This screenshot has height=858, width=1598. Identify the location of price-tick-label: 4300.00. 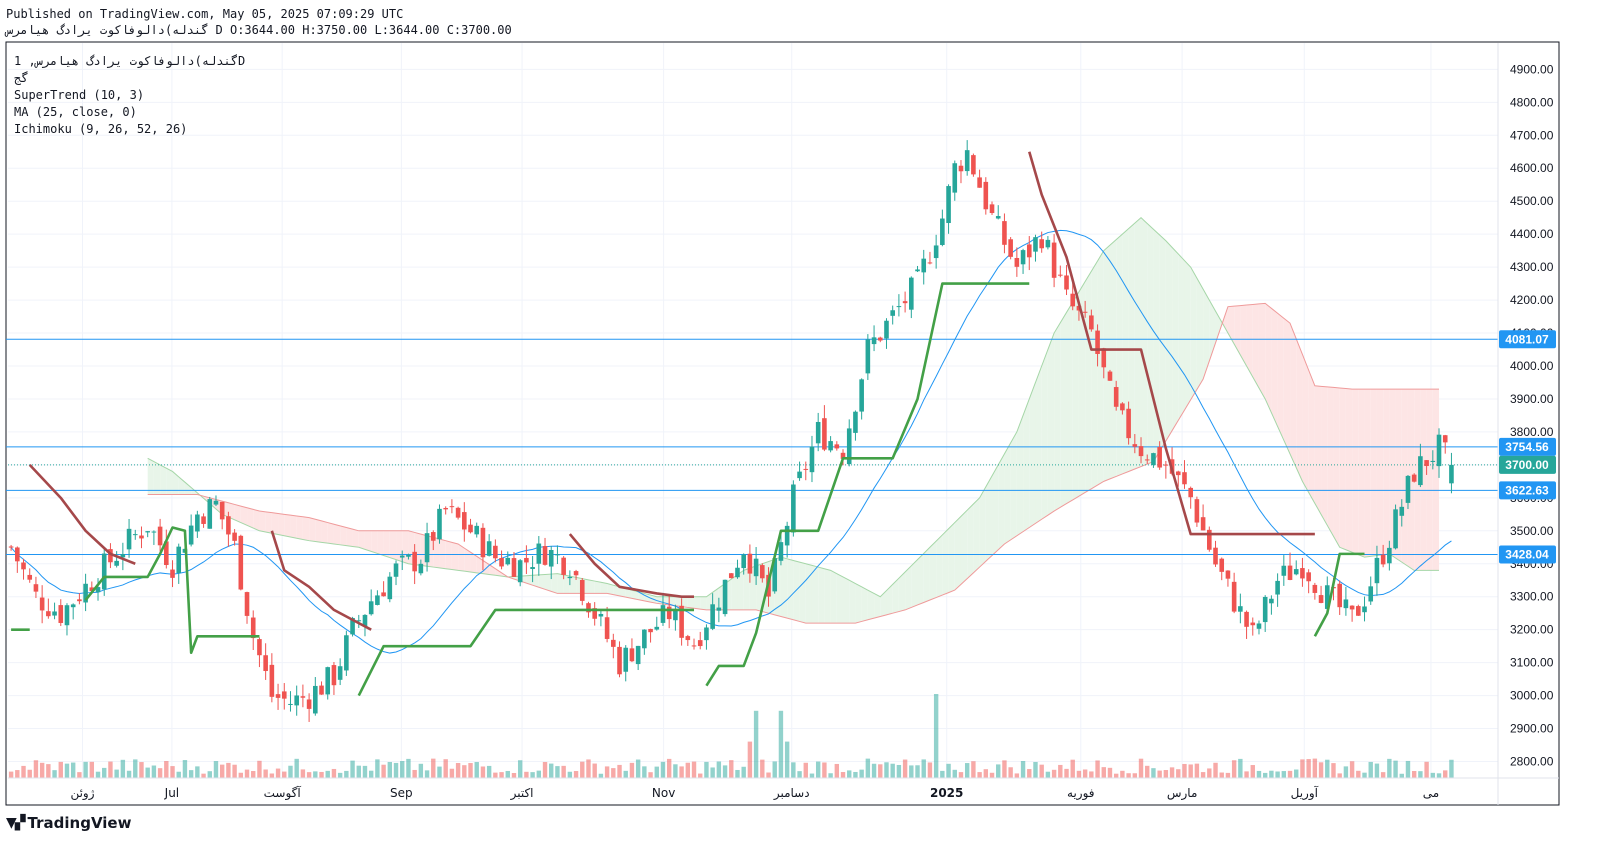
(1532, 267).